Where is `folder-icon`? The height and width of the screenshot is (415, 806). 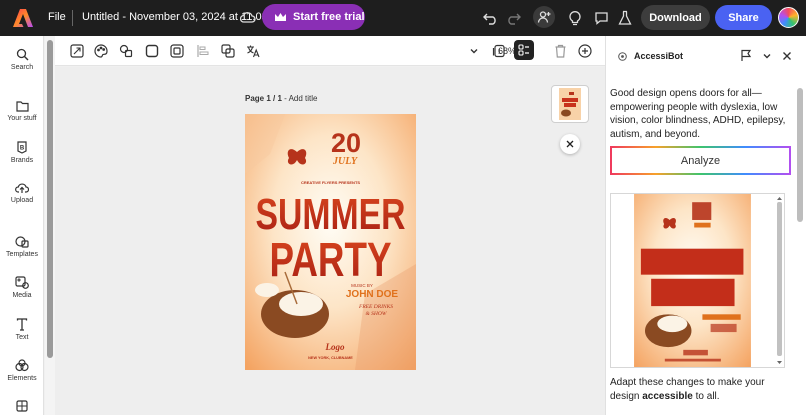
folder-icon is located at coordinates (22, 106).